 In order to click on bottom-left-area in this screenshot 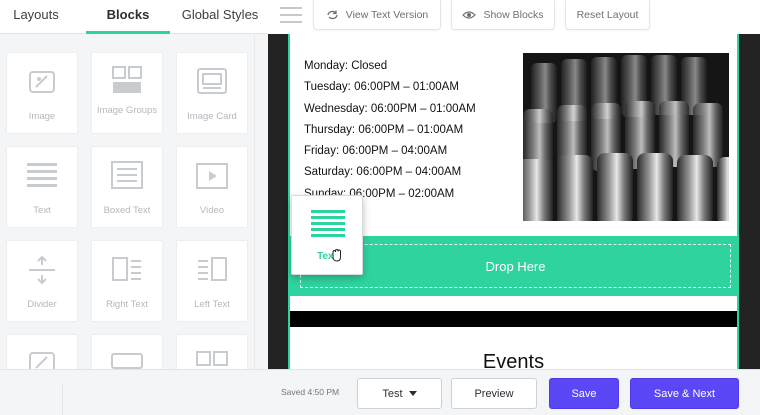, I will do `click(134, 392)`.